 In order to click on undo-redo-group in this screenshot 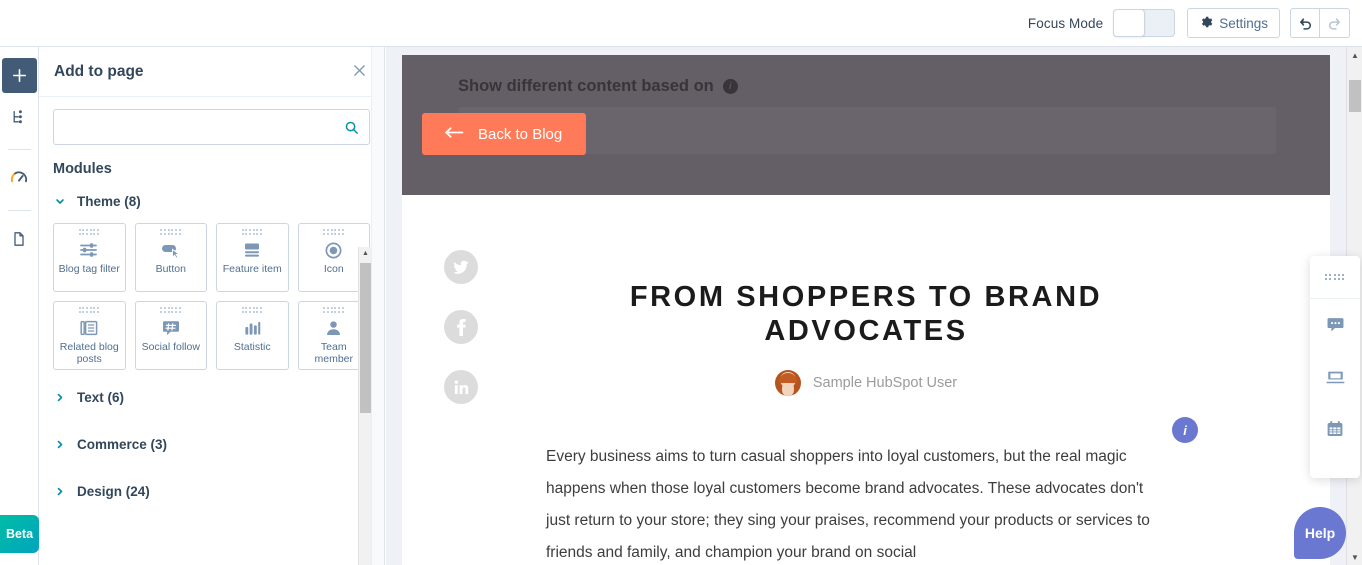, I will do `click(1320, 23)`.